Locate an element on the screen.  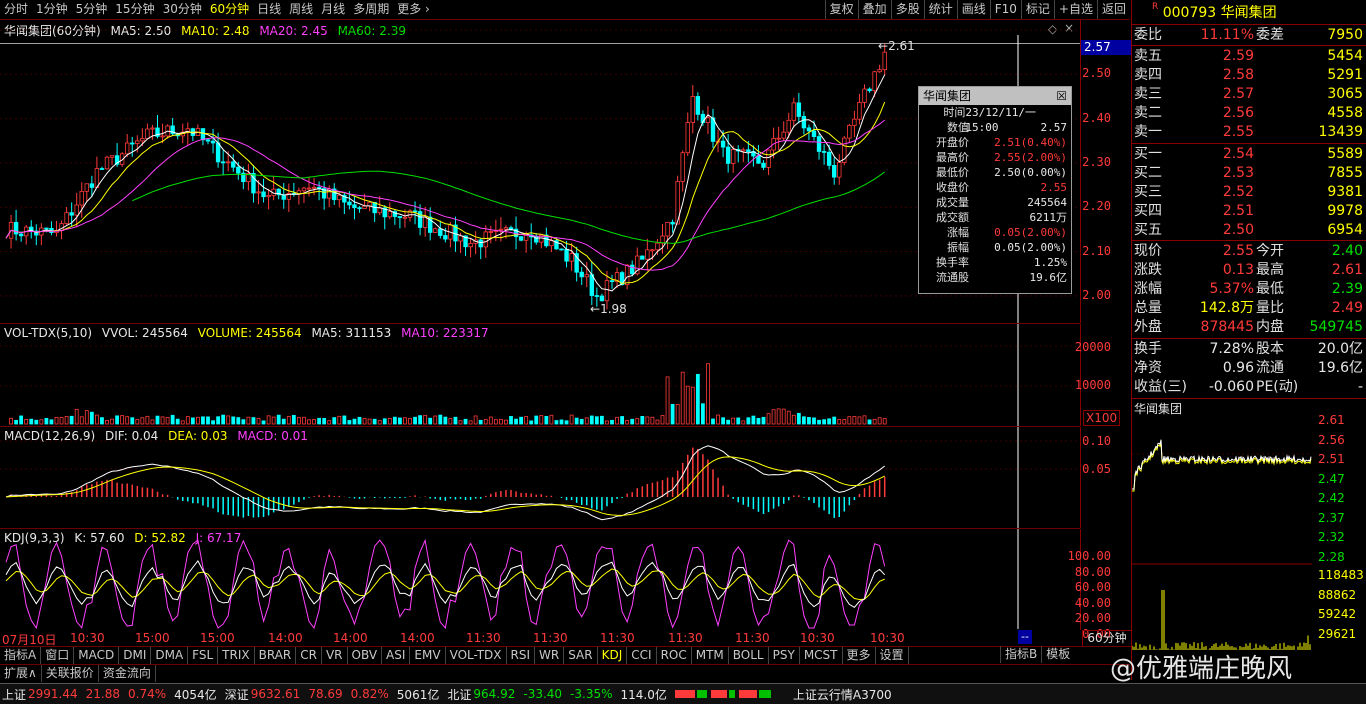
fundamental-value: 19.6亿 is located at coordinates (1340, 368).